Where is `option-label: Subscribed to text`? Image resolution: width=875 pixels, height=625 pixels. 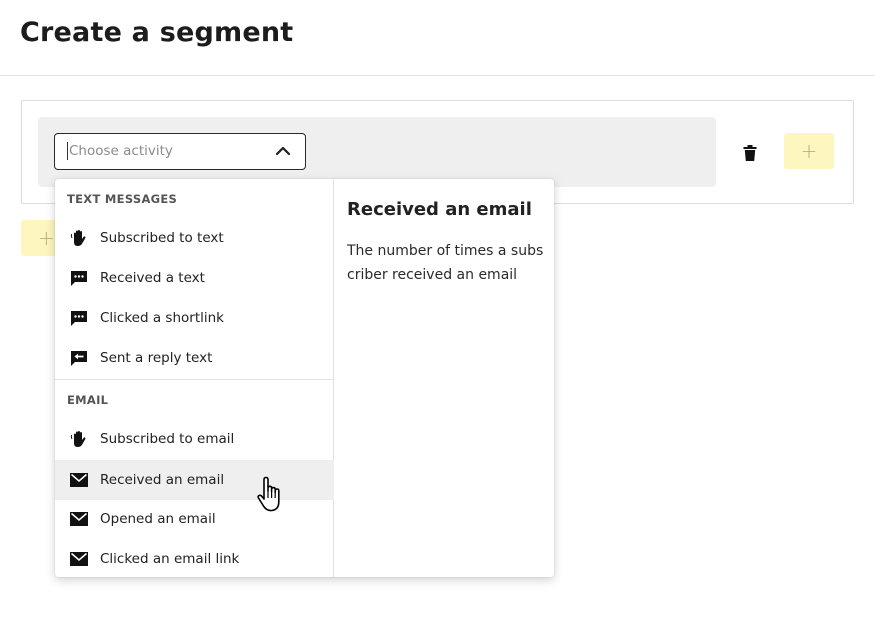 option-label: Subscribed to text is located at coordinates (162, 238).